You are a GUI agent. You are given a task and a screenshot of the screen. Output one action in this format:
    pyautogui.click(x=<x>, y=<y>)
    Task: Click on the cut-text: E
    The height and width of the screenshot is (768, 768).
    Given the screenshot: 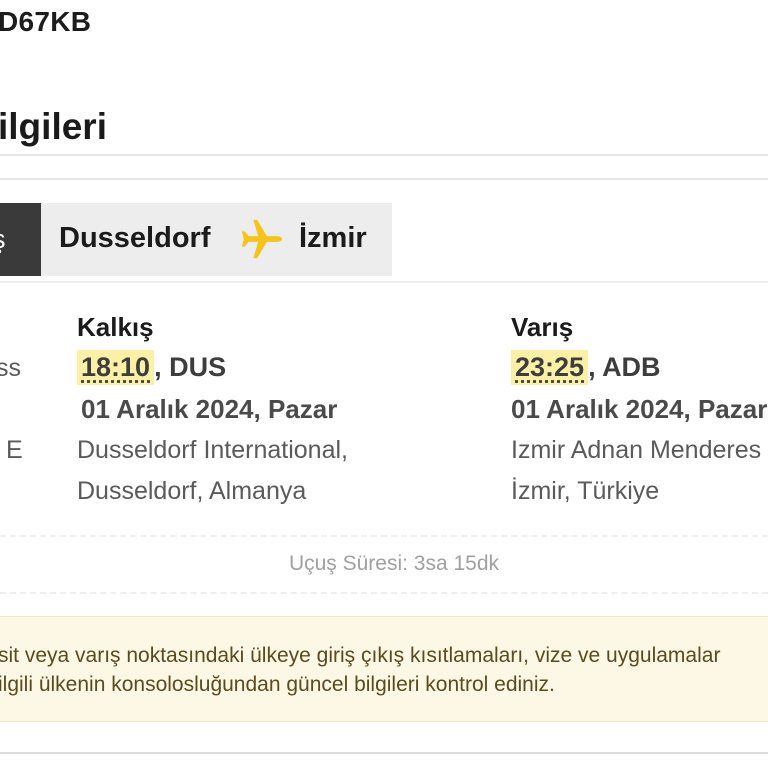 What is the action you would take?
    pyautogui.click(x=14, y=450)
    